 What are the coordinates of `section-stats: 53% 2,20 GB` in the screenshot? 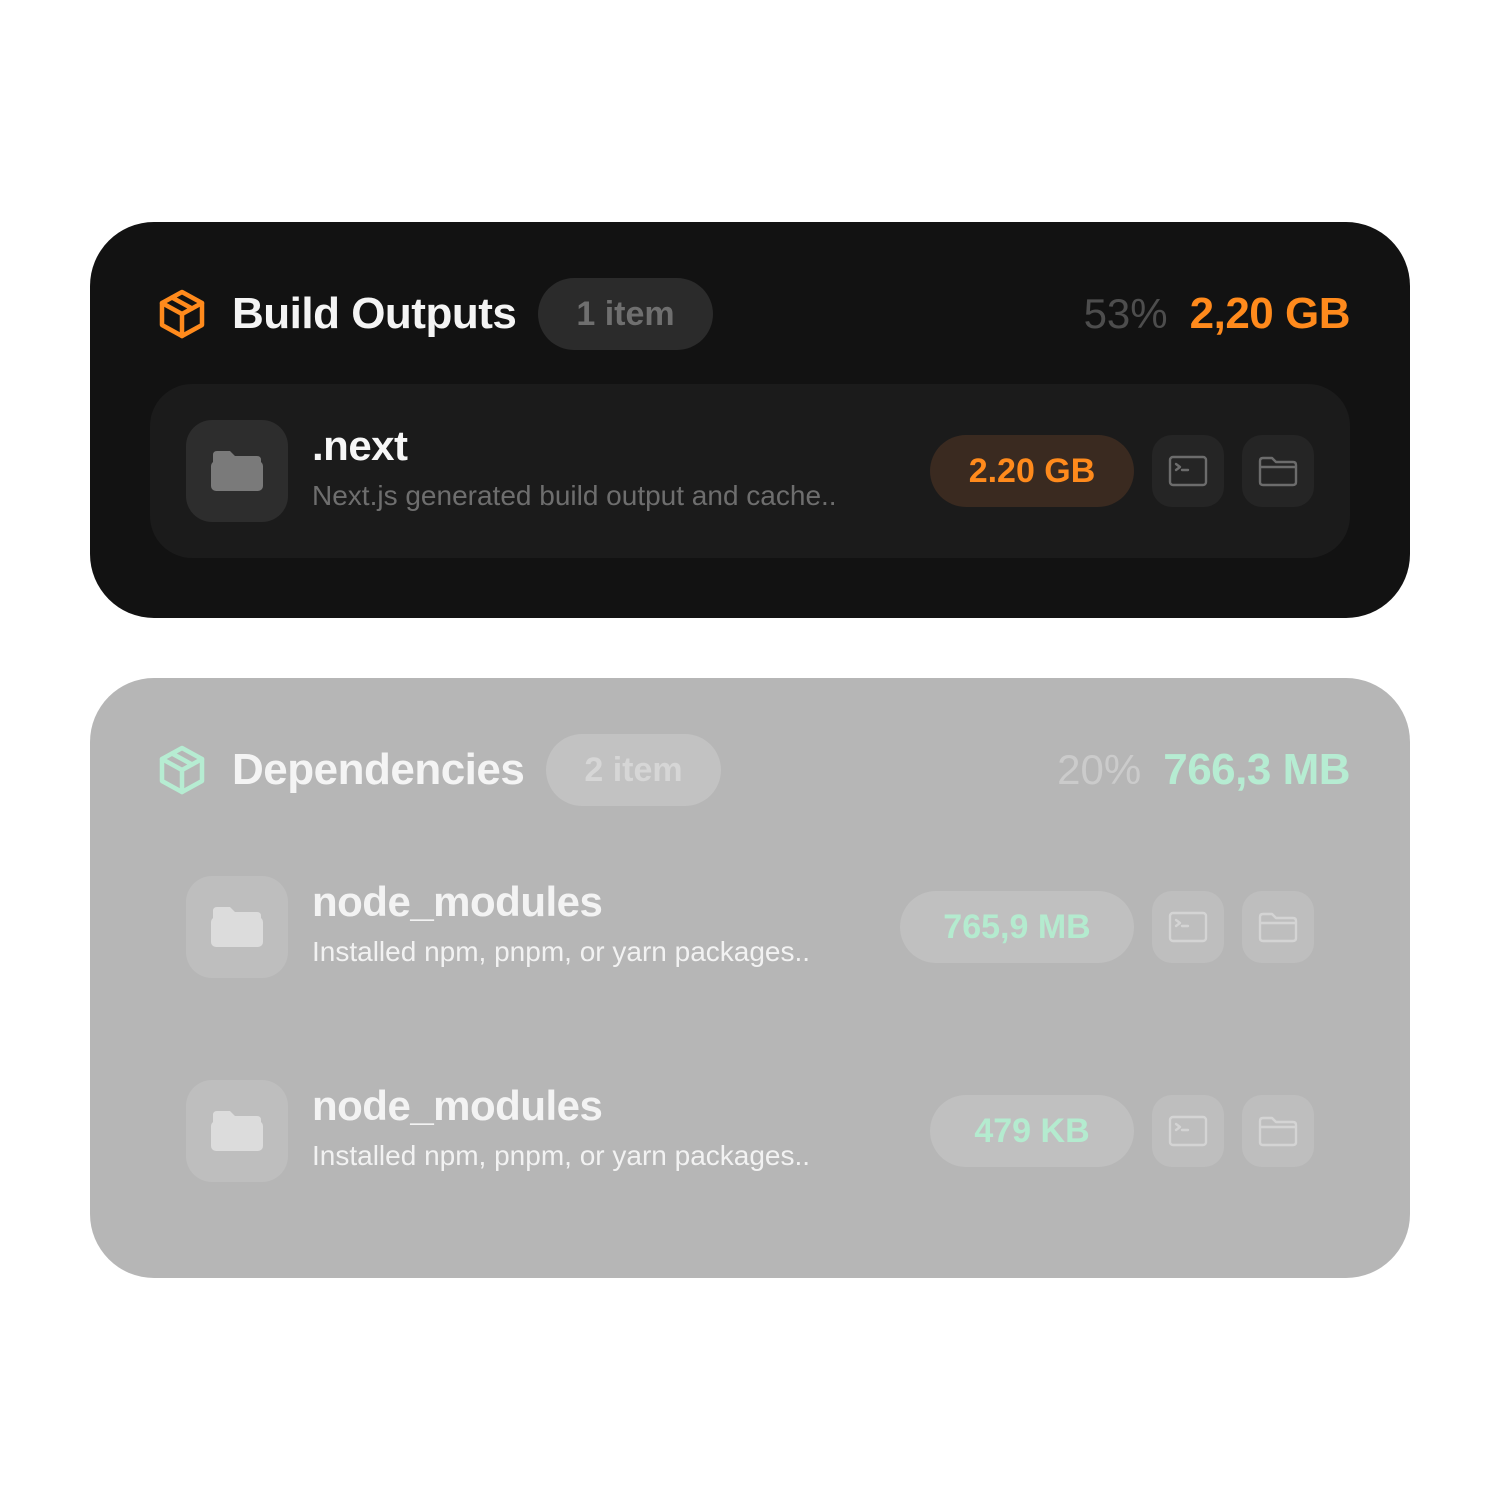 It's located at (1217, 314).